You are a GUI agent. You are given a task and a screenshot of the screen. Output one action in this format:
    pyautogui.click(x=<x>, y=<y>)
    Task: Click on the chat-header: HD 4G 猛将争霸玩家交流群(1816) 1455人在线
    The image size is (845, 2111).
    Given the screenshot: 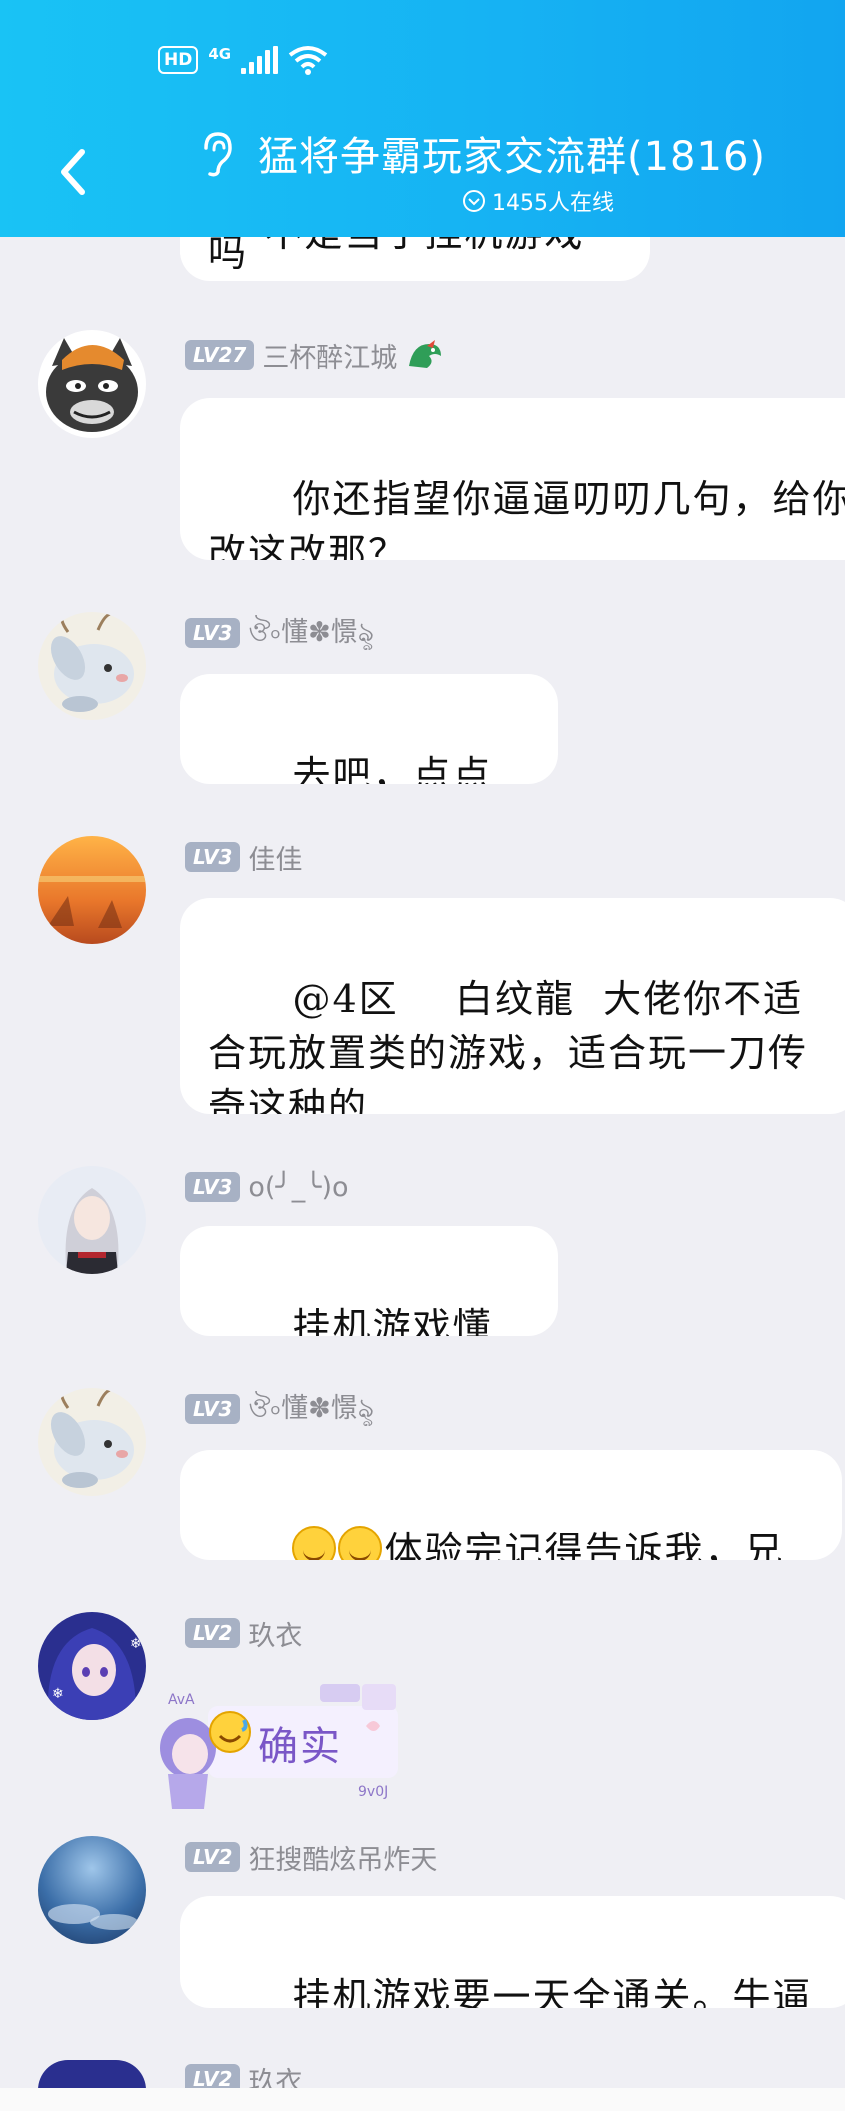 What is the action you would take?
    pyautogui.click(x=422, y=118)
    